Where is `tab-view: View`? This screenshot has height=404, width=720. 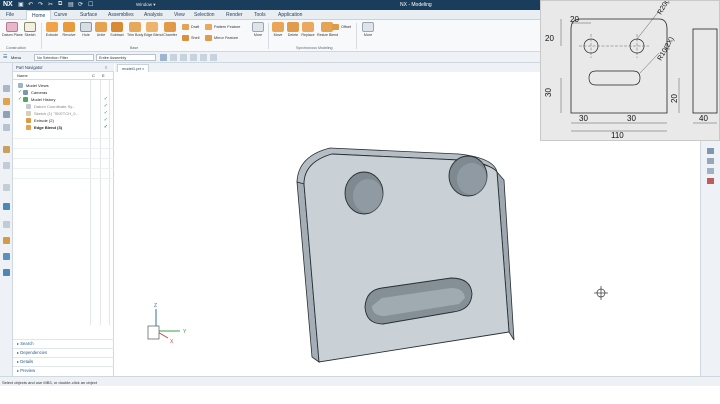
tab-view: View is located at coordinates (179, 15).